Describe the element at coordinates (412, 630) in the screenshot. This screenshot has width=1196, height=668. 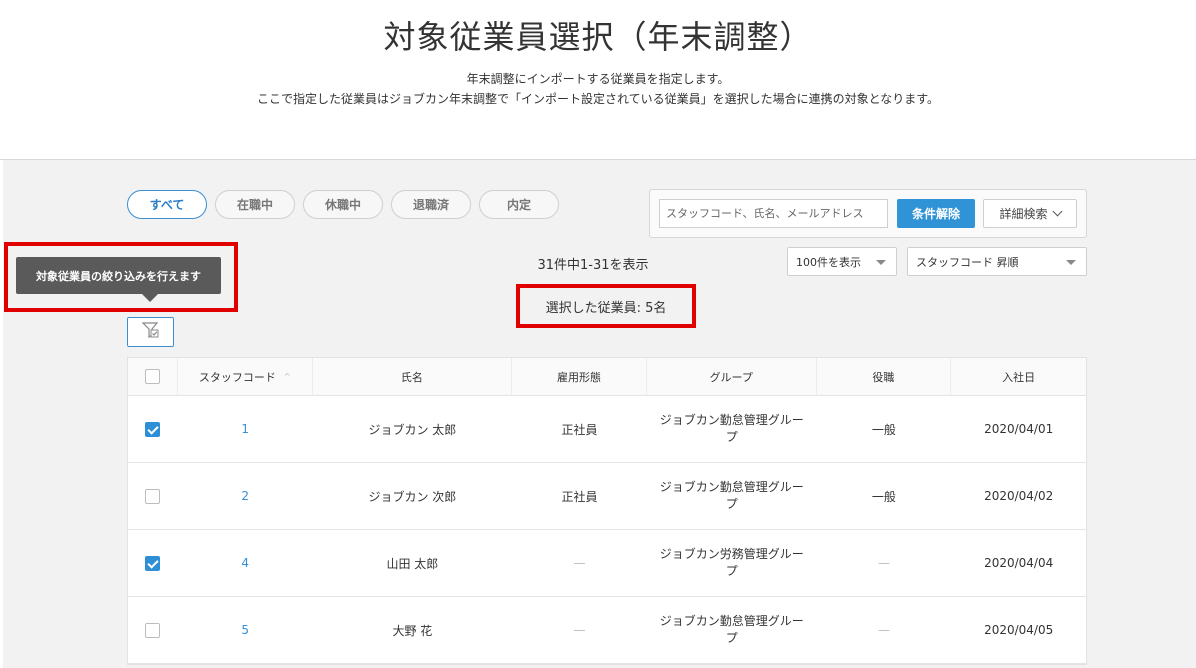
I see `employee-name: 大野 花` at that location.